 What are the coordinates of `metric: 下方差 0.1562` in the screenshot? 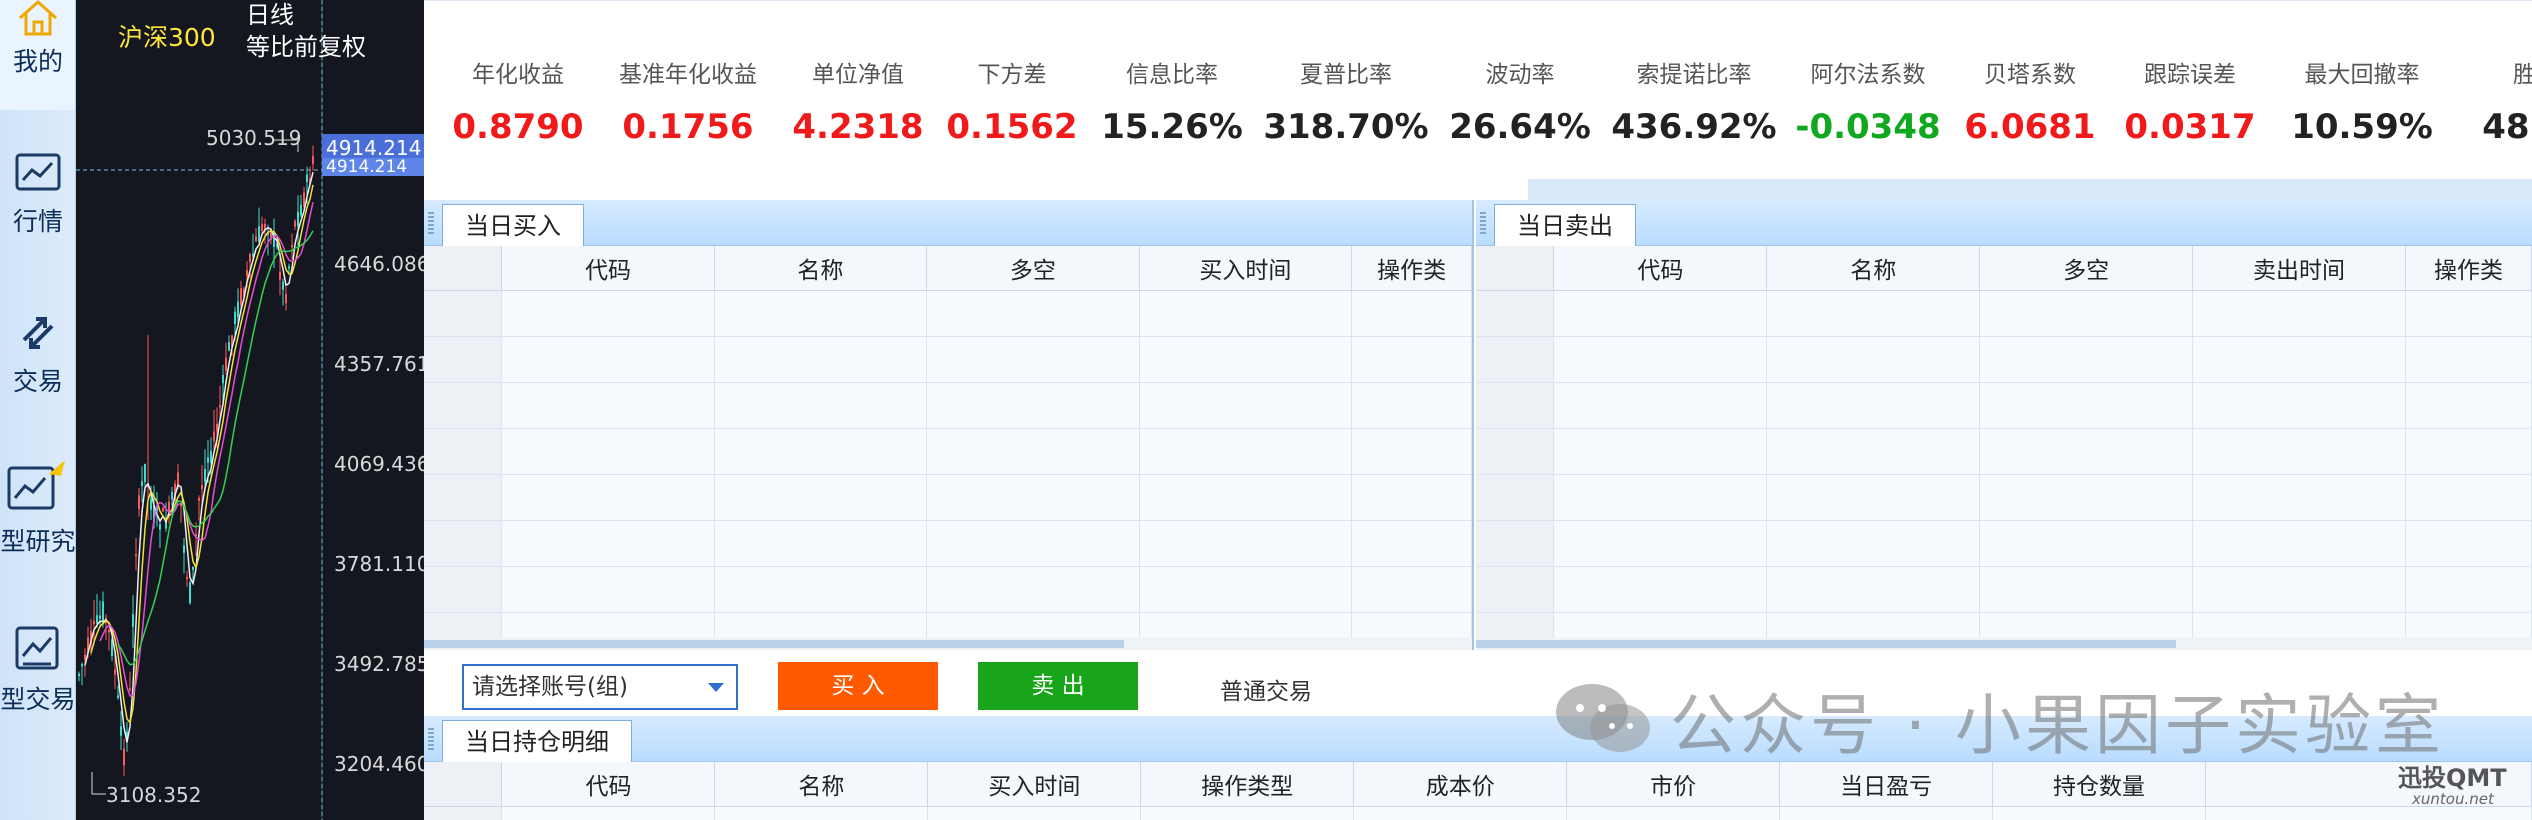 It's located at (1012, 101).